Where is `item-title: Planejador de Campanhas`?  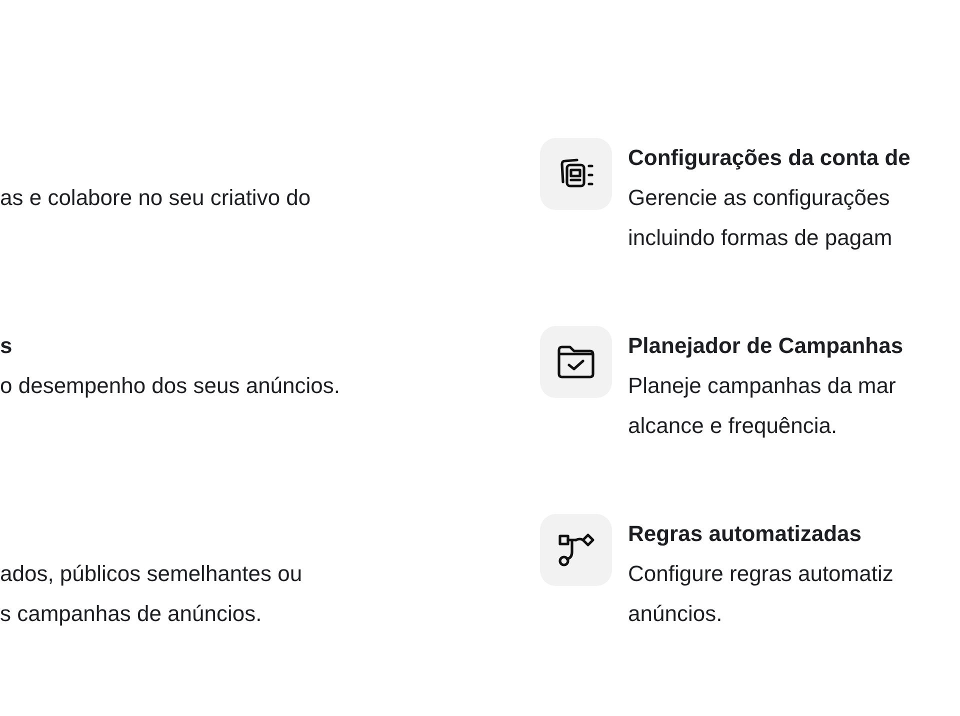
item-title: Planejador de Campanhas is located at coordinates (766, 346).